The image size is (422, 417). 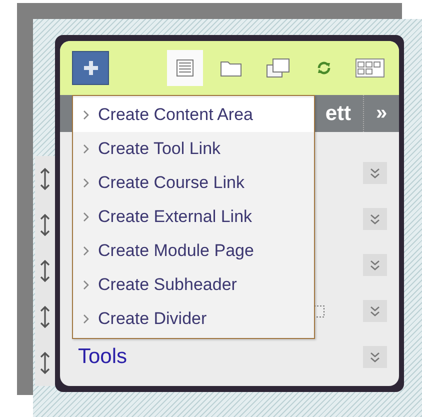 I want to click on grid-icon, so click(x=370, y=68).